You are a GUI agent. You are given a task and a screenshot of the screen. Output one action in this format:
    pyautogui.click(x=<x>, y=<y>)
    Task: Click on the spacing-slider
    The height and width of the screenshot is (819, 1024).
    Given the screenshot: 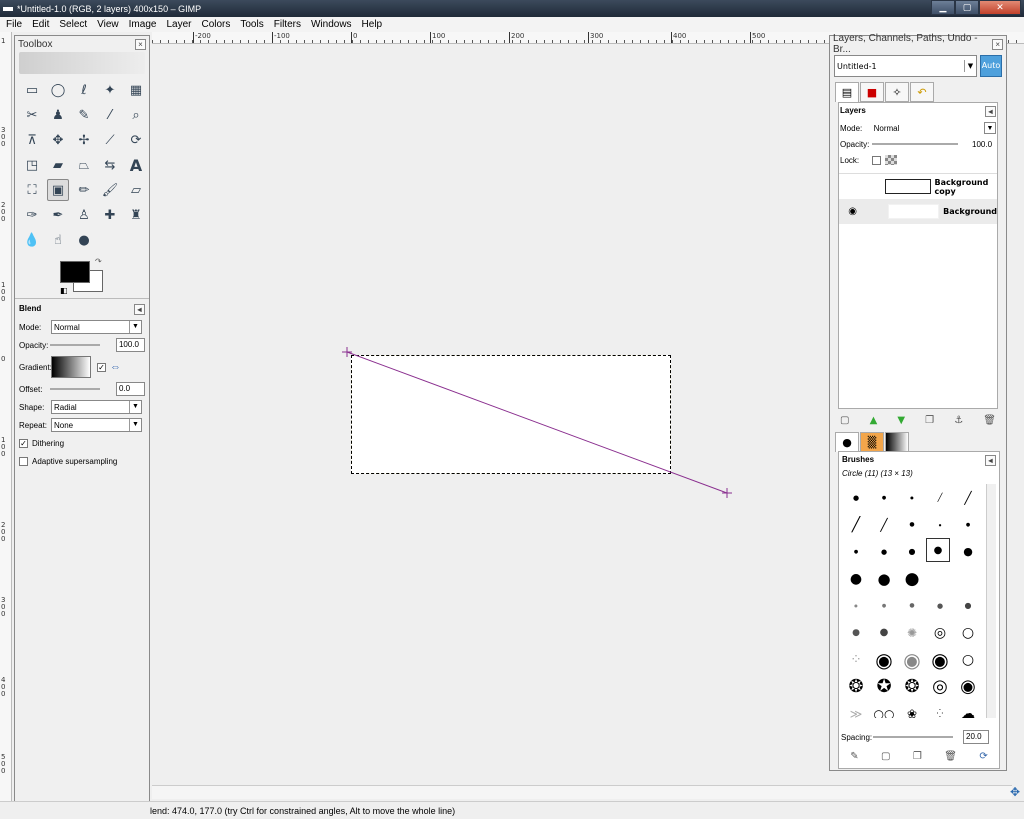 What is the action you would take?
    pyautogui.click(x=913, y=737)
    